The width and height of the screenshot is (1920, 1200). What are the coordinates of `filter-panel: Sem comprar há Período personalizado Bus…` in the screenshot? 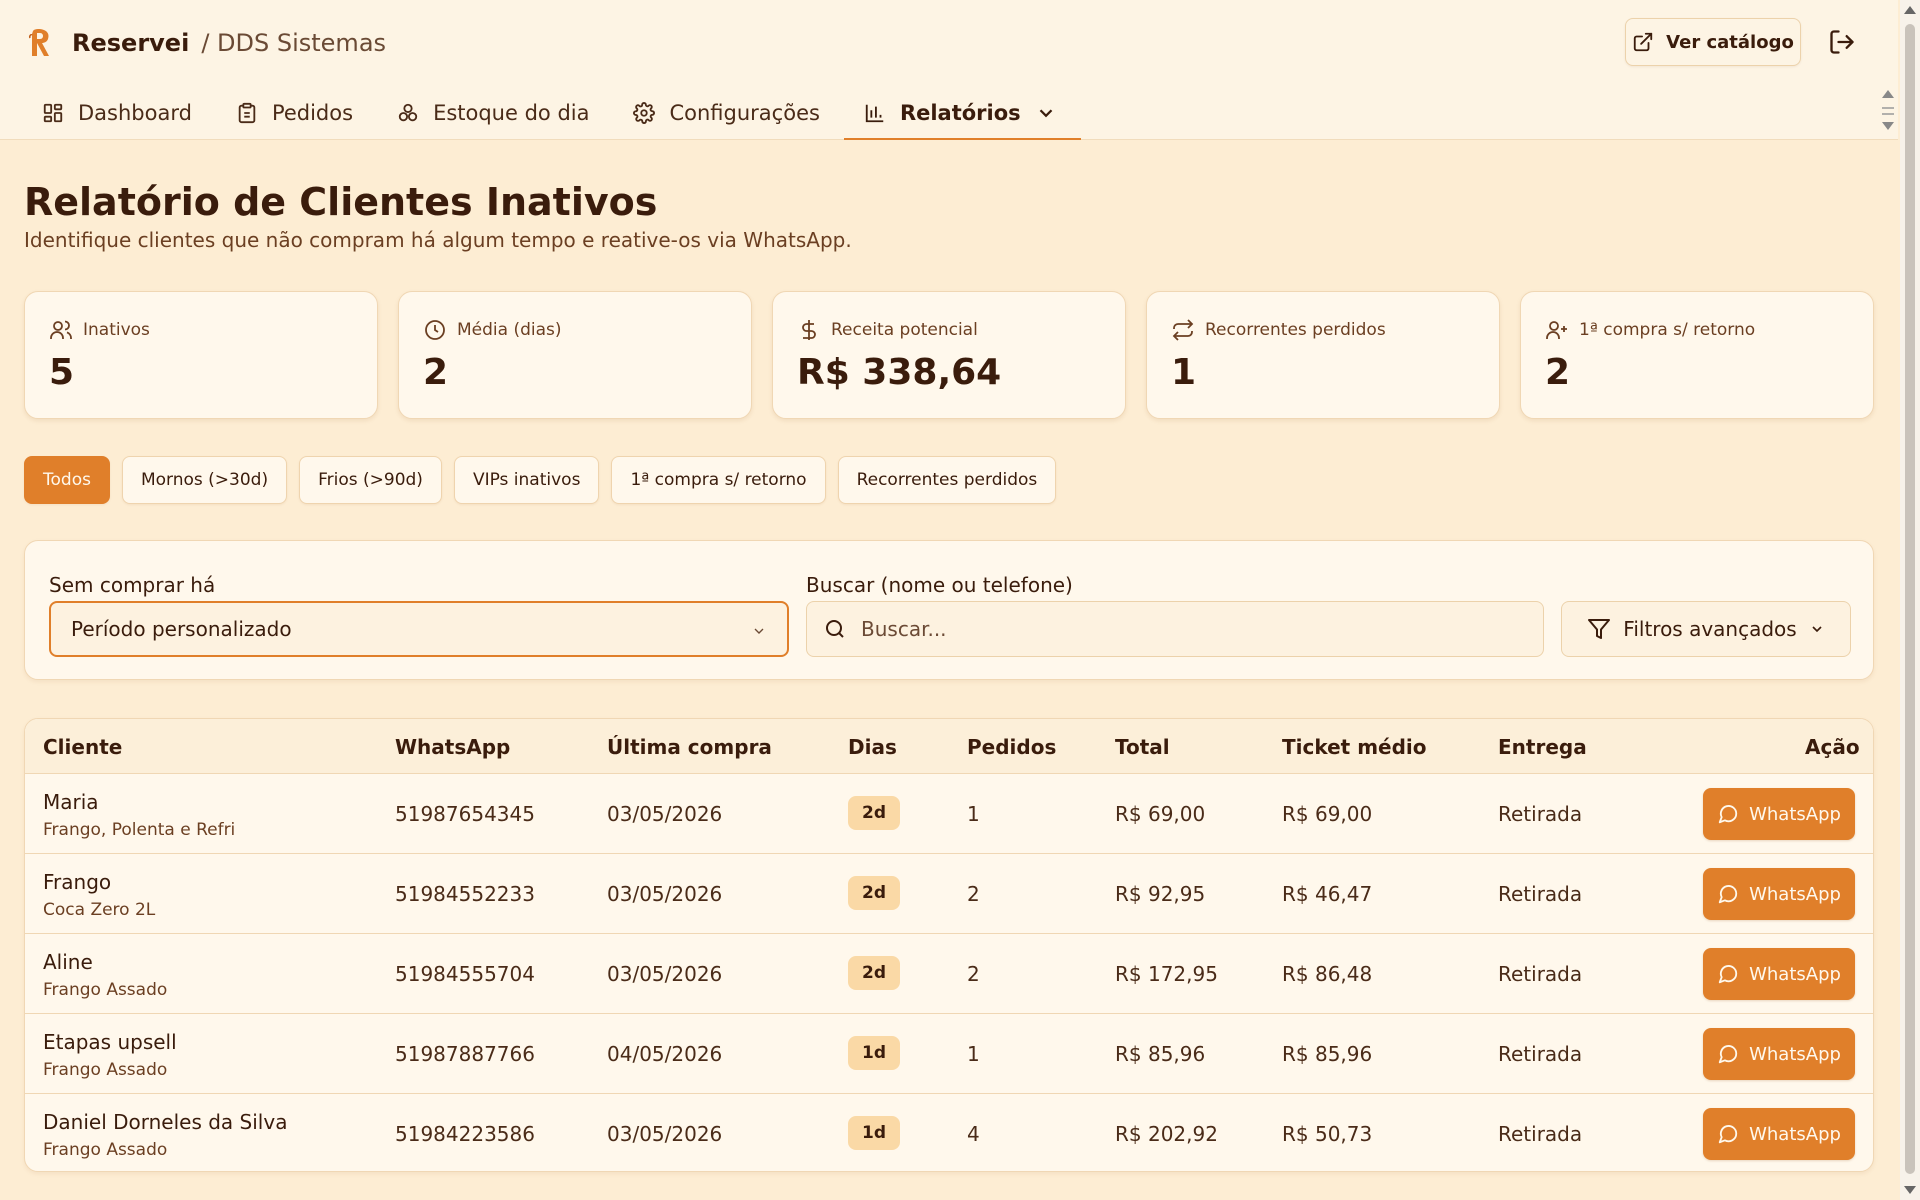 It's located at (949, 610).